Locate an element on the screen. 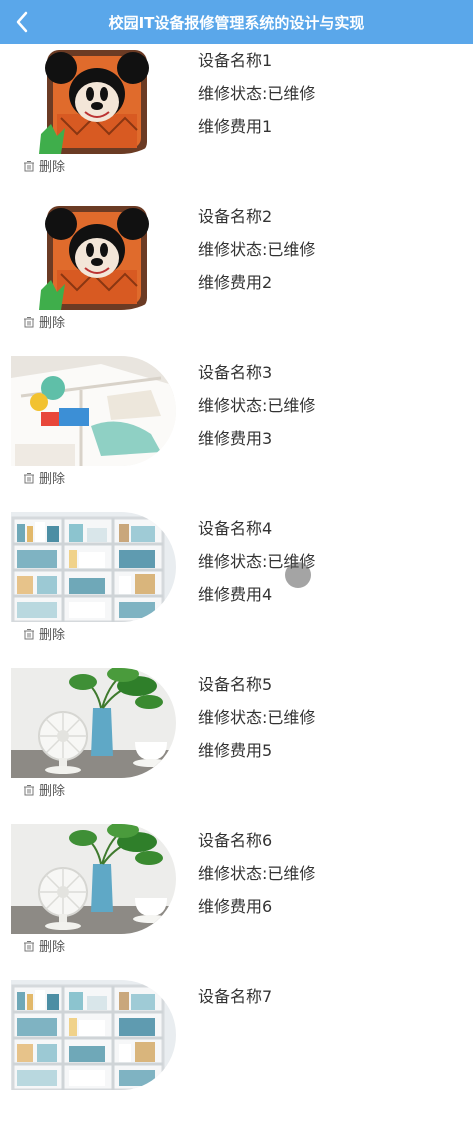  device-name: 设备名称2 is located at coordinates (235, 216).